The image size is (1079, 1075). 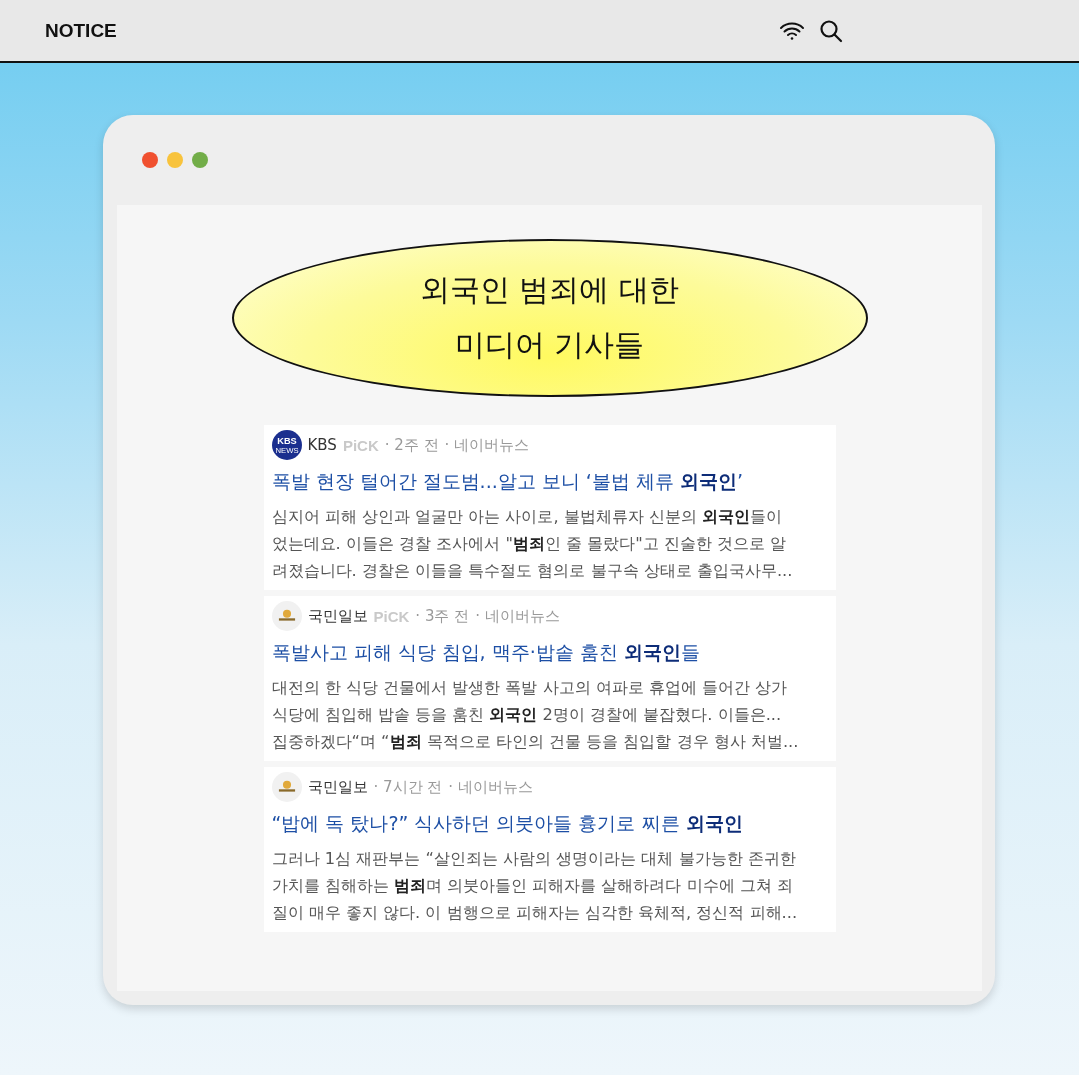 I want to click on banner-line: 미디어 기사들, so click(x=549, y=345).